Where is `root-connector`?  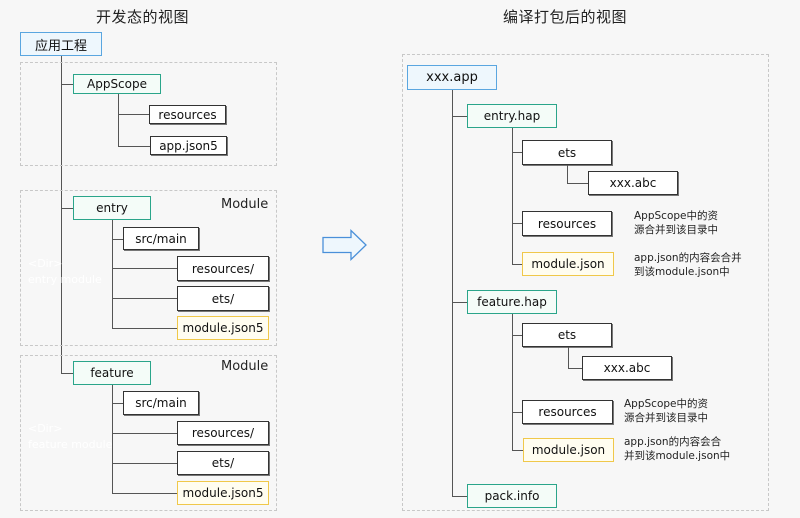
root-connector is located at coordinates (452, 293).